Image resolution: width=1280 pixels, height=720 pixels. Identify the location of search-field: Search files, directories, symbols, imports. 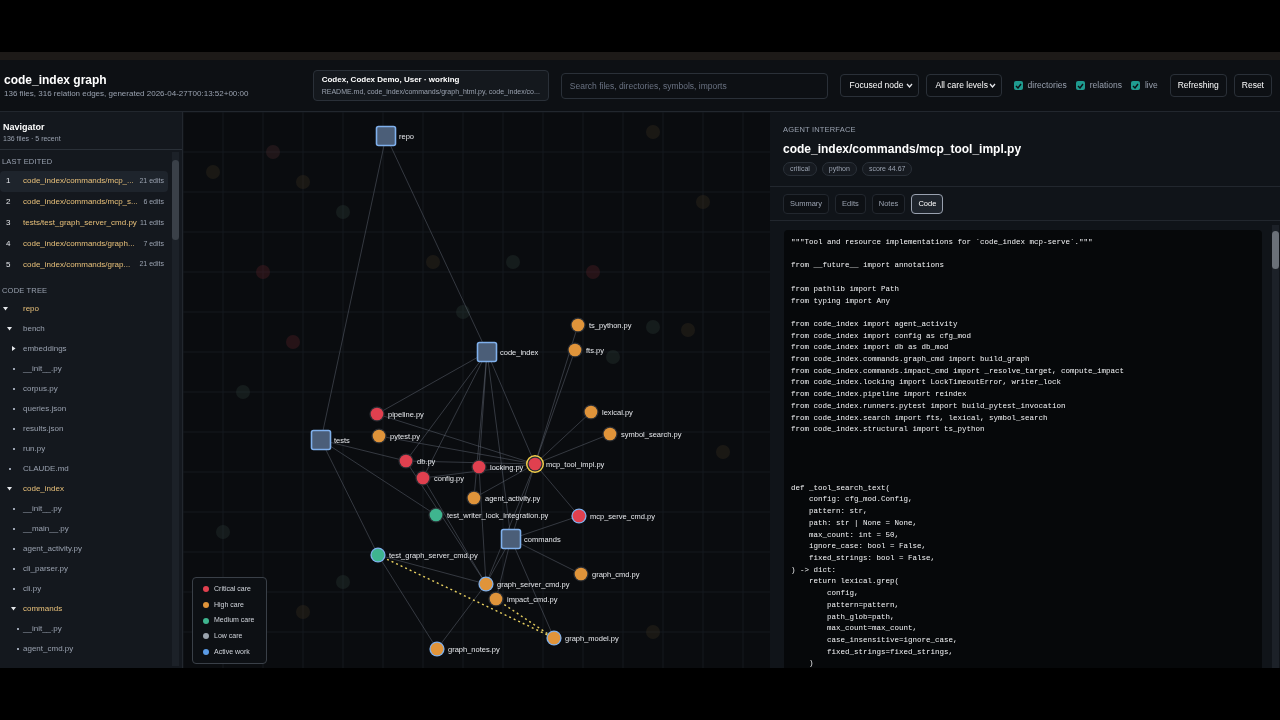
(694, 85).